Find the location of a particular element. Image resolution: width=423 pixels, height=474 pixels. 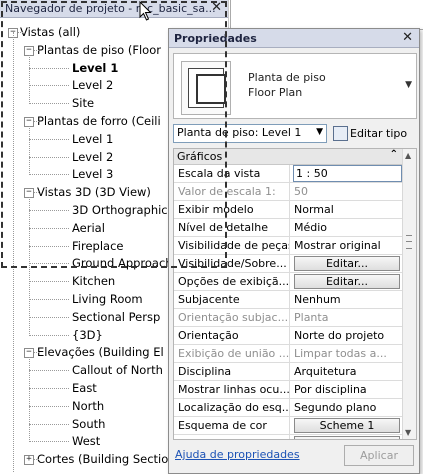

property-value: Segundo plano is located at coordinates (347, 407).